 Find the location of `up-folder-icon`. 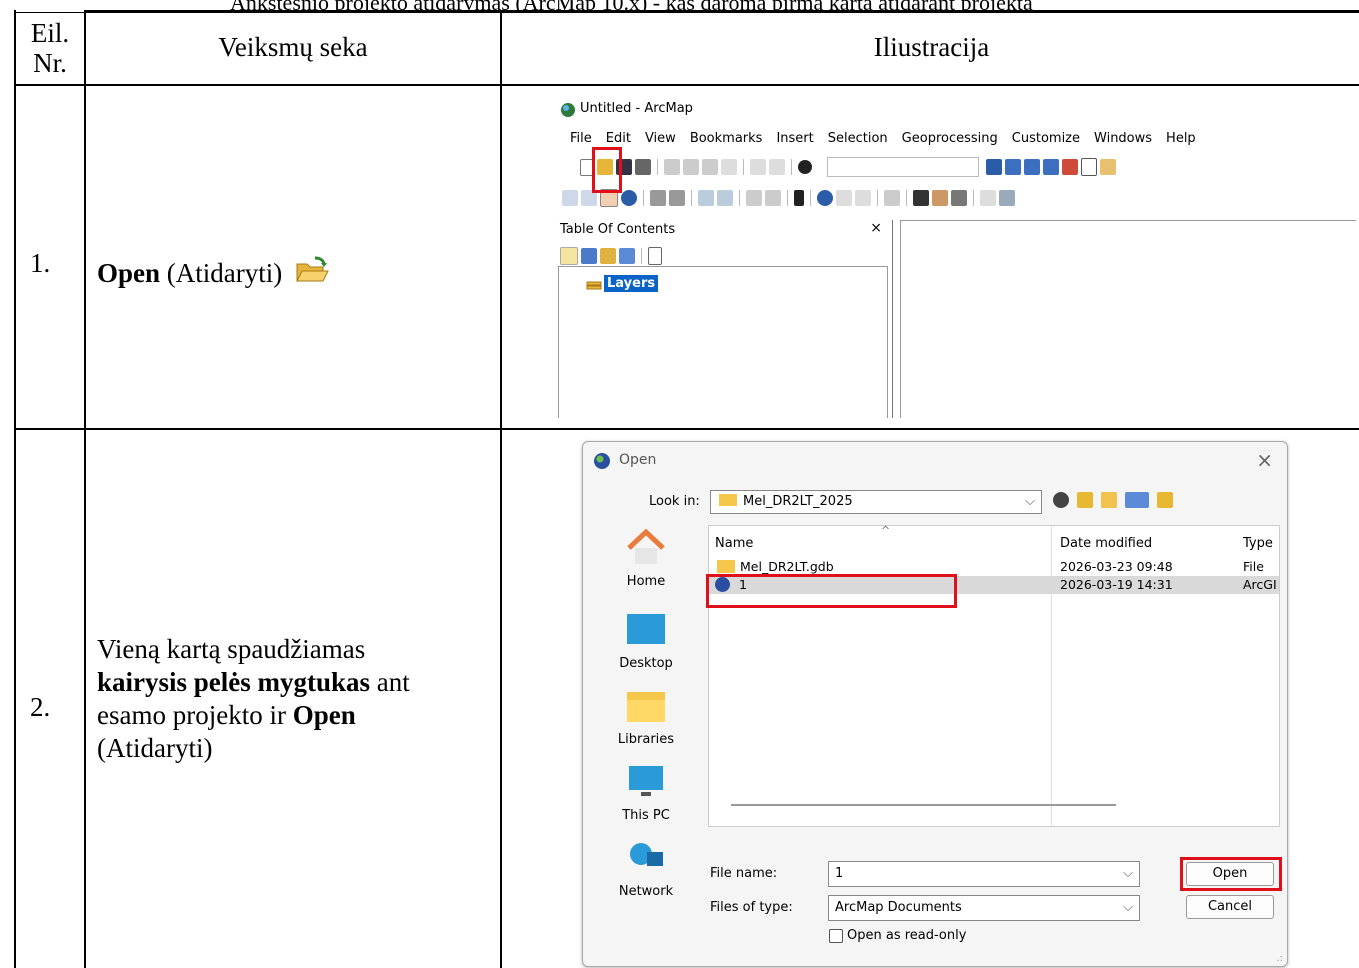

up-folder-icon is located at coordinates (1085, 500).